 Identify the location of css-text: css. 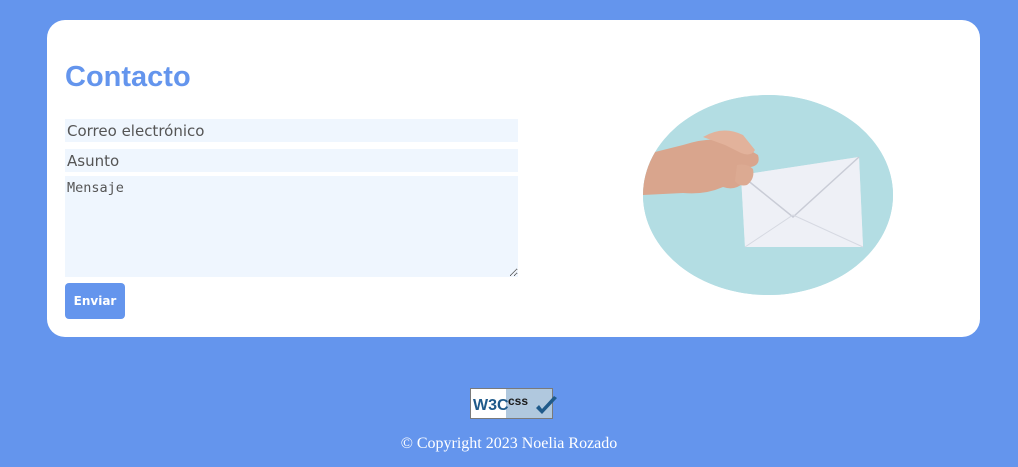
(518, 401).